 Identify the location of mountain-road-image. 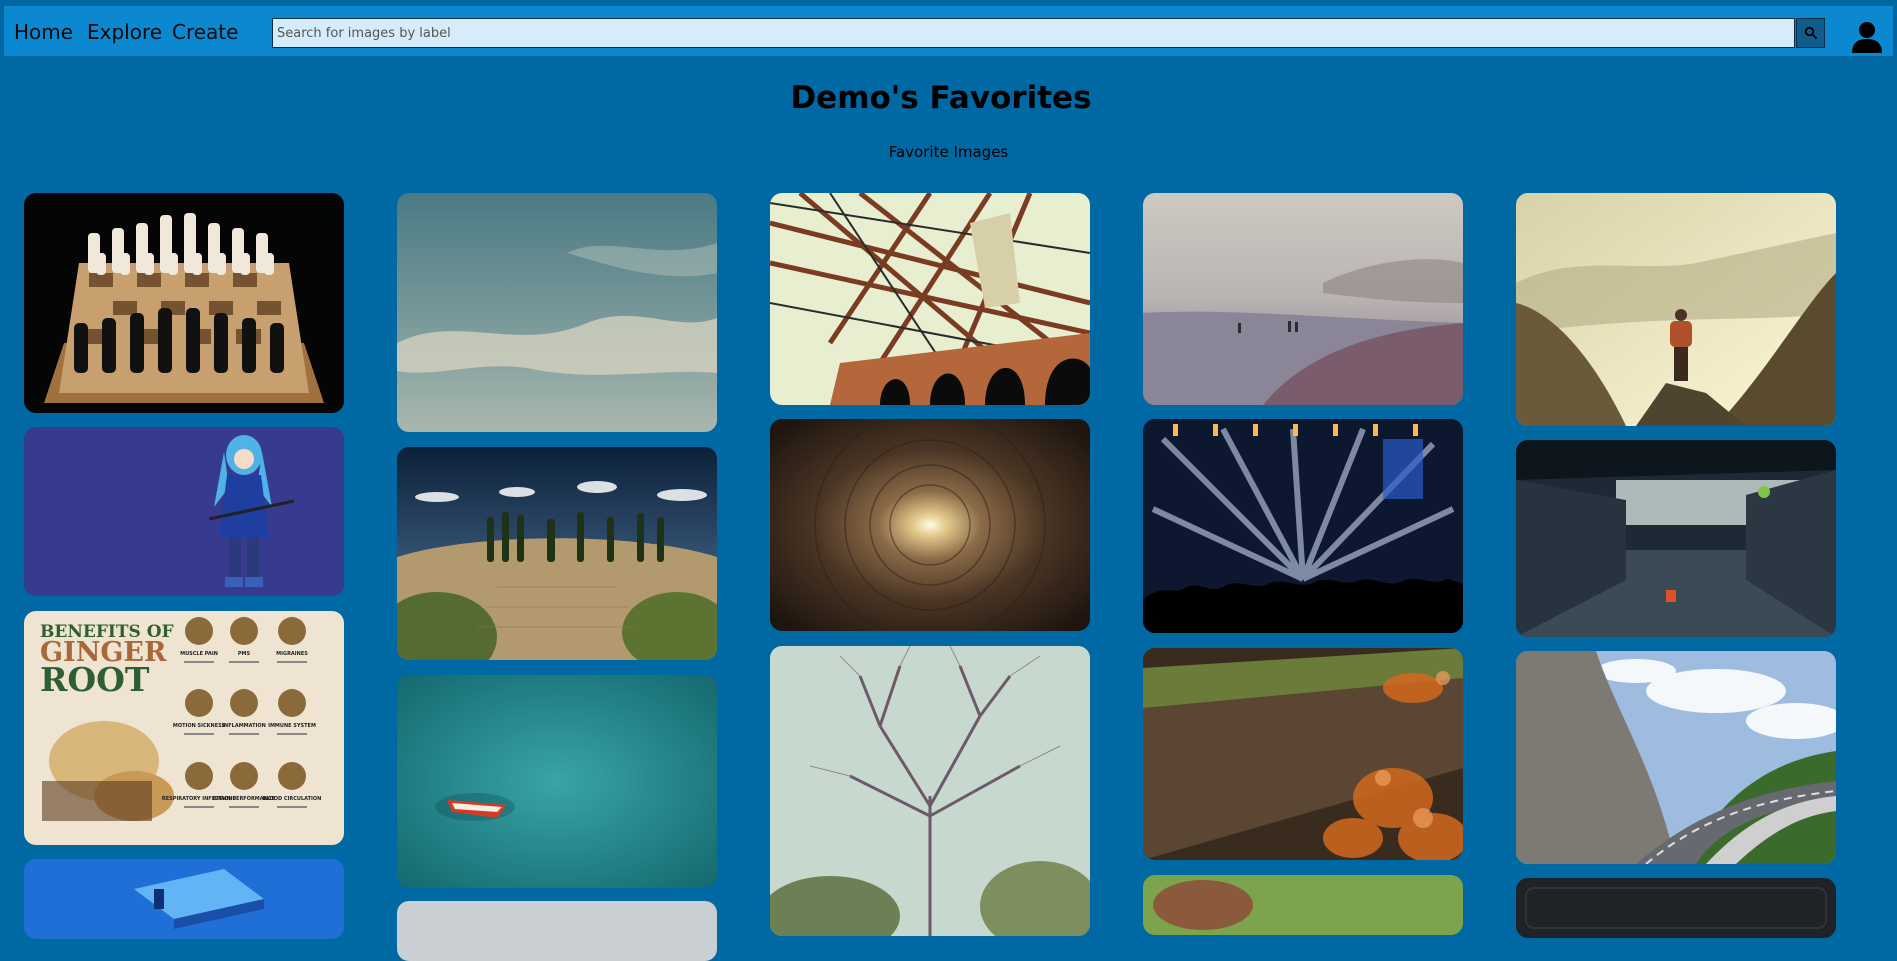
(1676, 757).